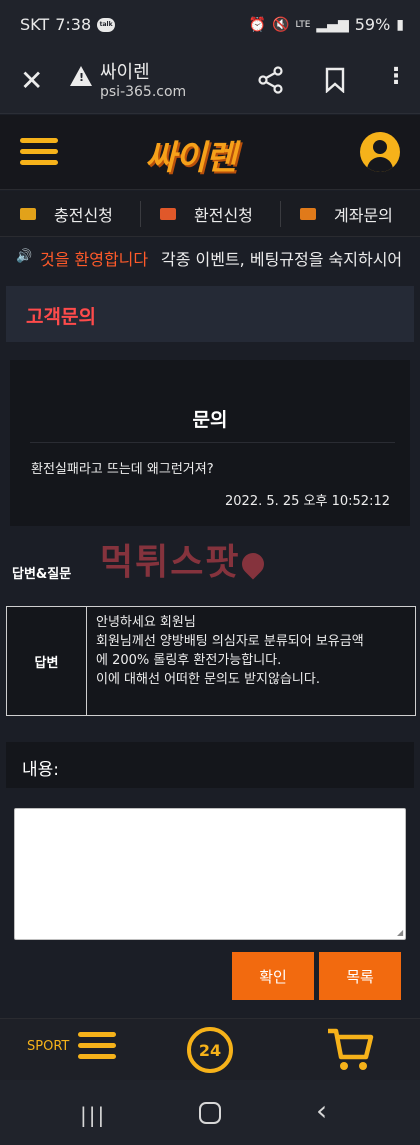  What do you see at coordinates (168, 214) in the screenshot?
I see `withdraw-icon` at bounding box center [168, 214].